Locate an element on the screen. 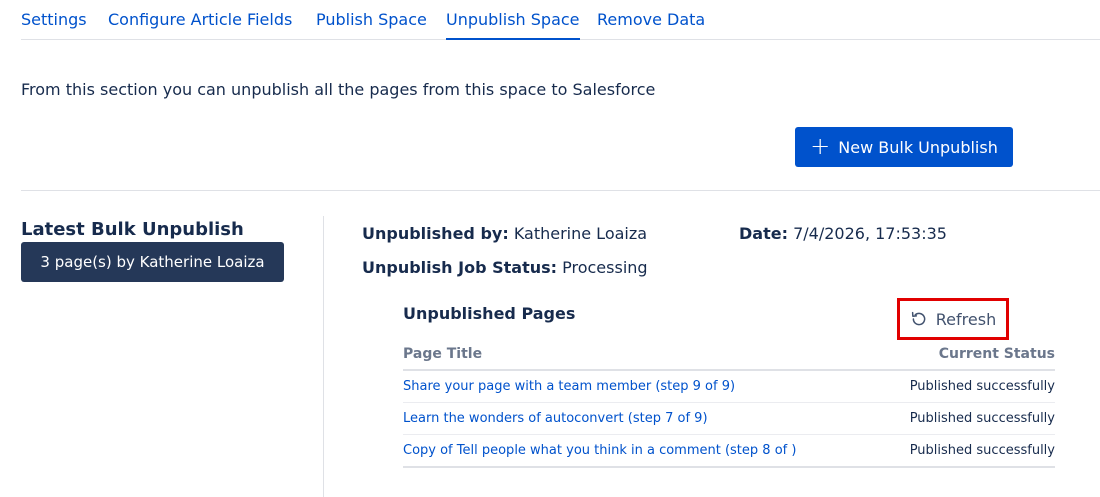  column-header-page-title: Page Title is located at coordinates (443, 354).